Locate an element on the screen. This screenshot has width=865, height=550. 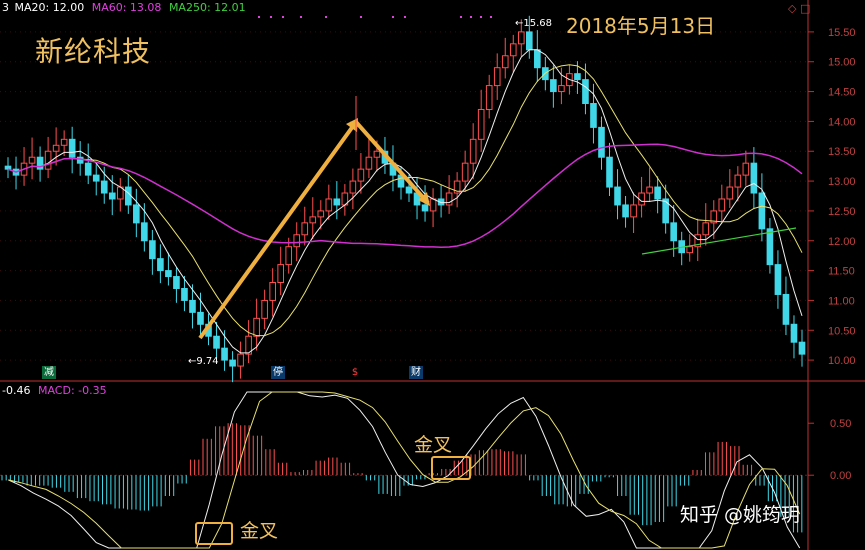
event-marker-dividend: $ is located at coordinates (355, 372).